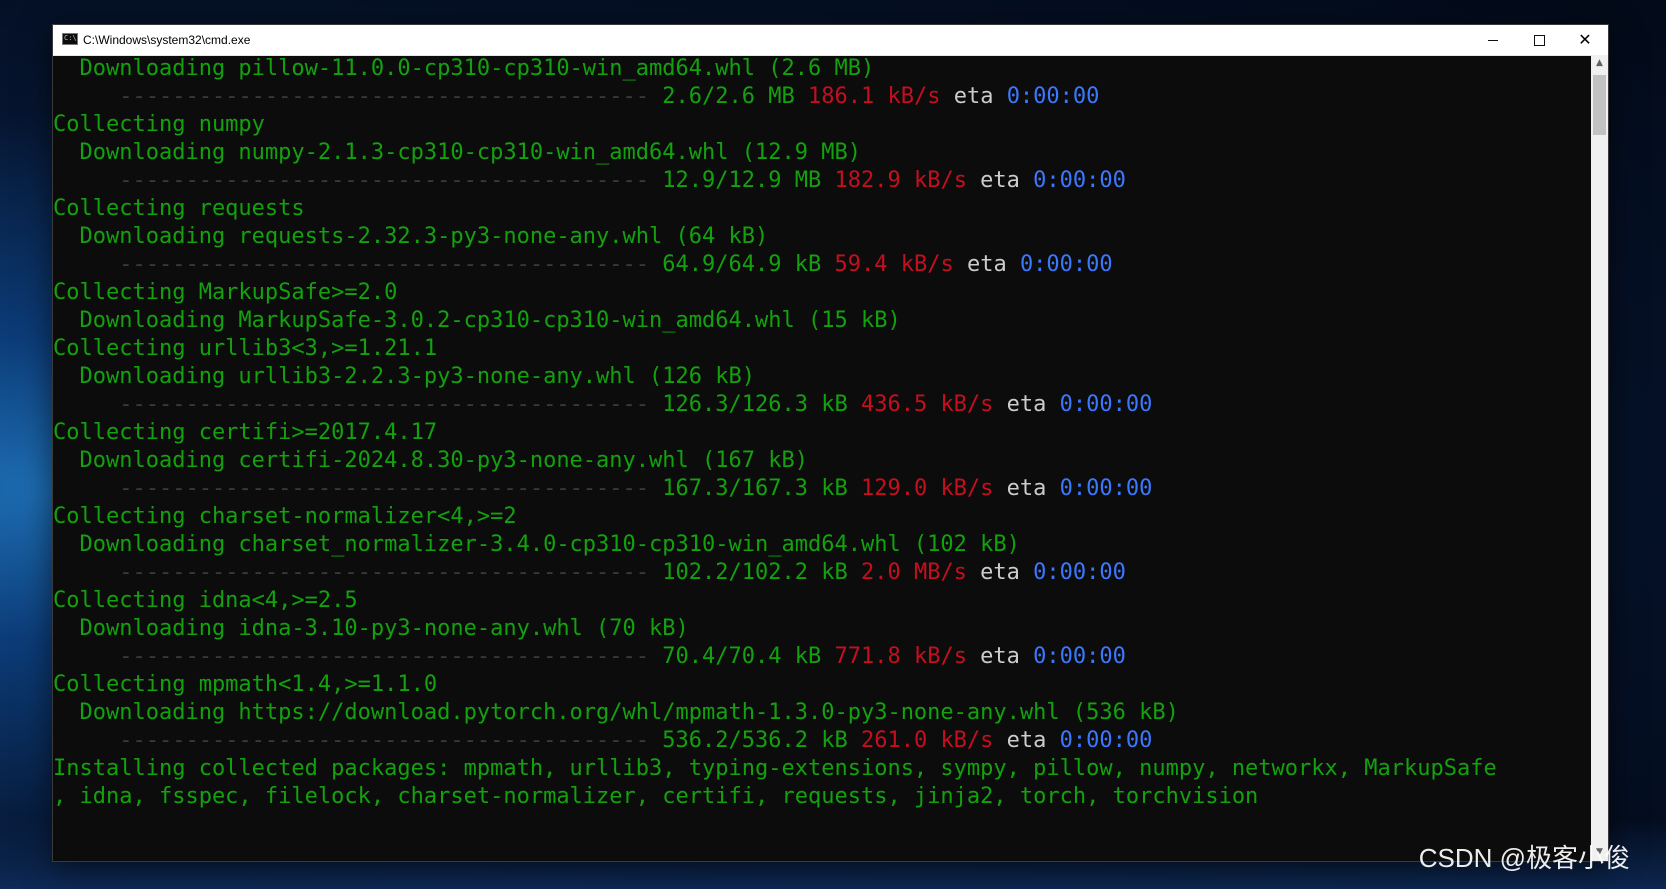 Image resolution: width=1666 pixels, height=889 pixels. I want to click on console-text-segment: 436.5 kB/s, so click(927, 404).